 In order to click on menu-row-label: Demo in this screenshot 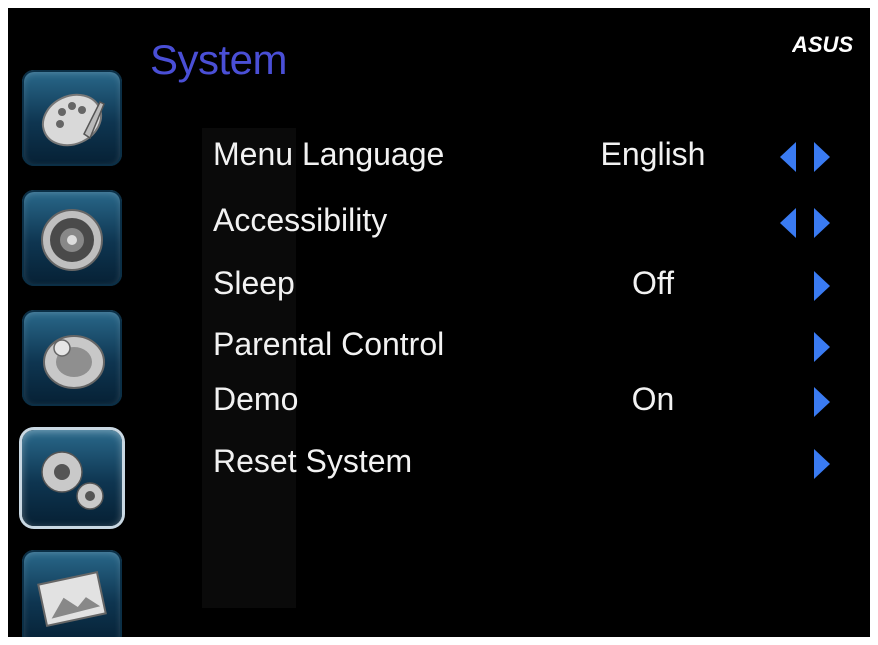, I will do `click(256, 399)`.